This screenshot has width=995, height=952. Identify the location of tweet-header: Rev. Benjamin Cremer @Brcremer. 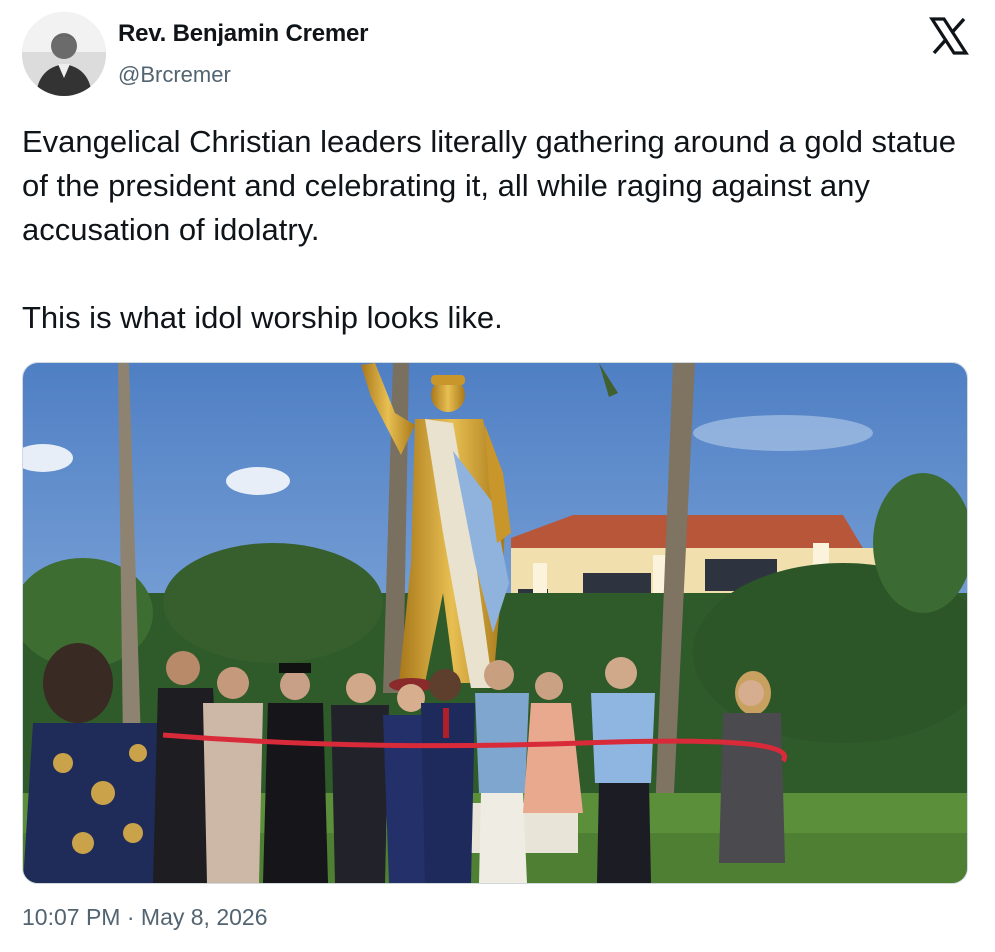
(498, 55).